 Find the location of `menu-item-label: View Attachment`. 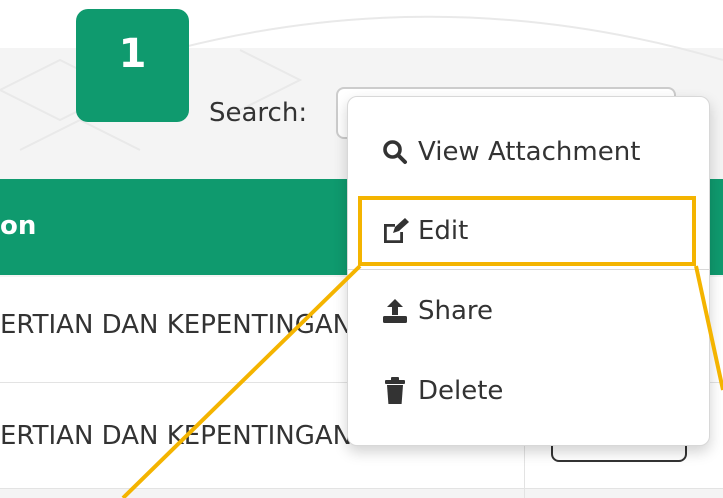

menu-item-label: View Attachment is located at coordinates (529, 152).